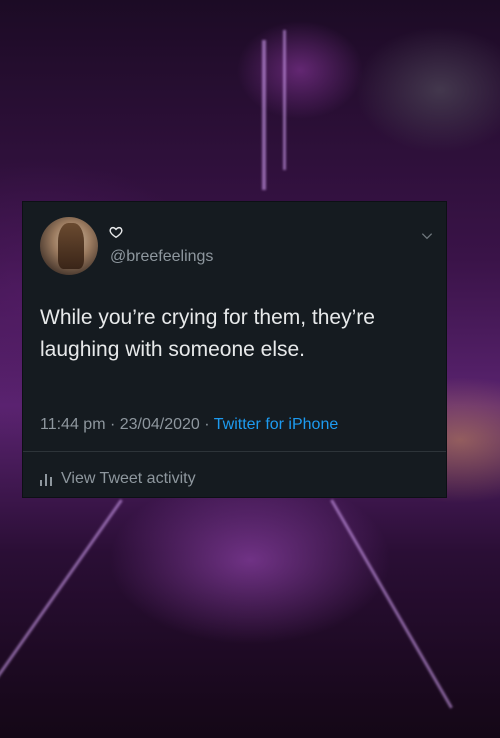 This screenshot has height=738, width=500. Describe the element at coordinates (116, 232) in the screenshot. I see `heart-icon` at that location.